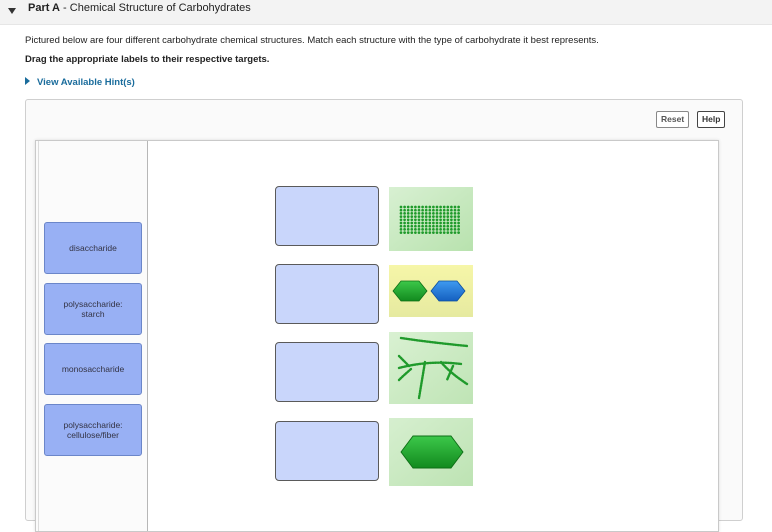 This screenshot has width=772, height=532. Describe the element at coordinates (93, 248) in the screenshot. I see `label-disaccharide: disaccharide` at that location.